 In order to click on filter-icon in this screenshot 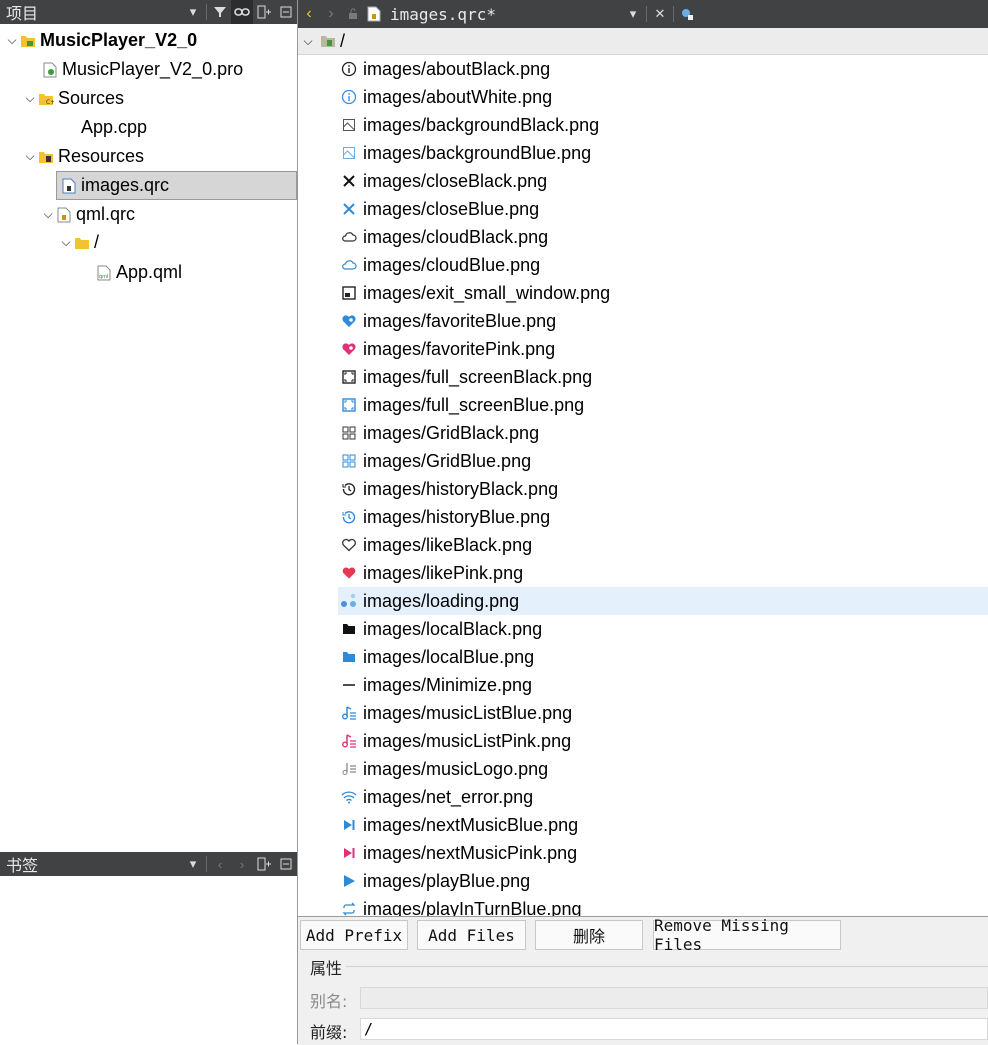, I will do `click(220, 12)`.